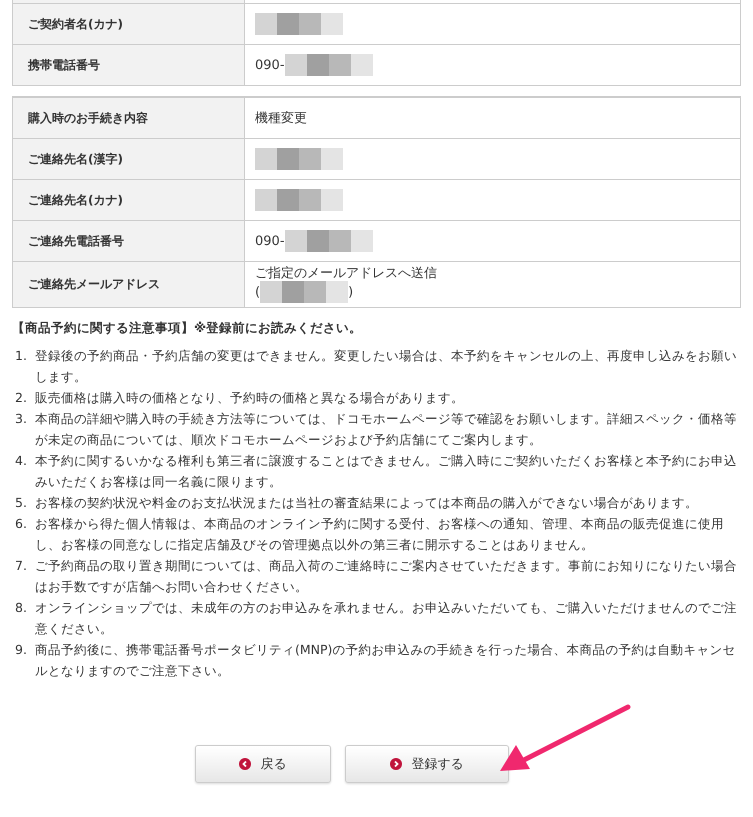 The image size is (753, 817). I want to click on value-text: (, so click(257, 292).